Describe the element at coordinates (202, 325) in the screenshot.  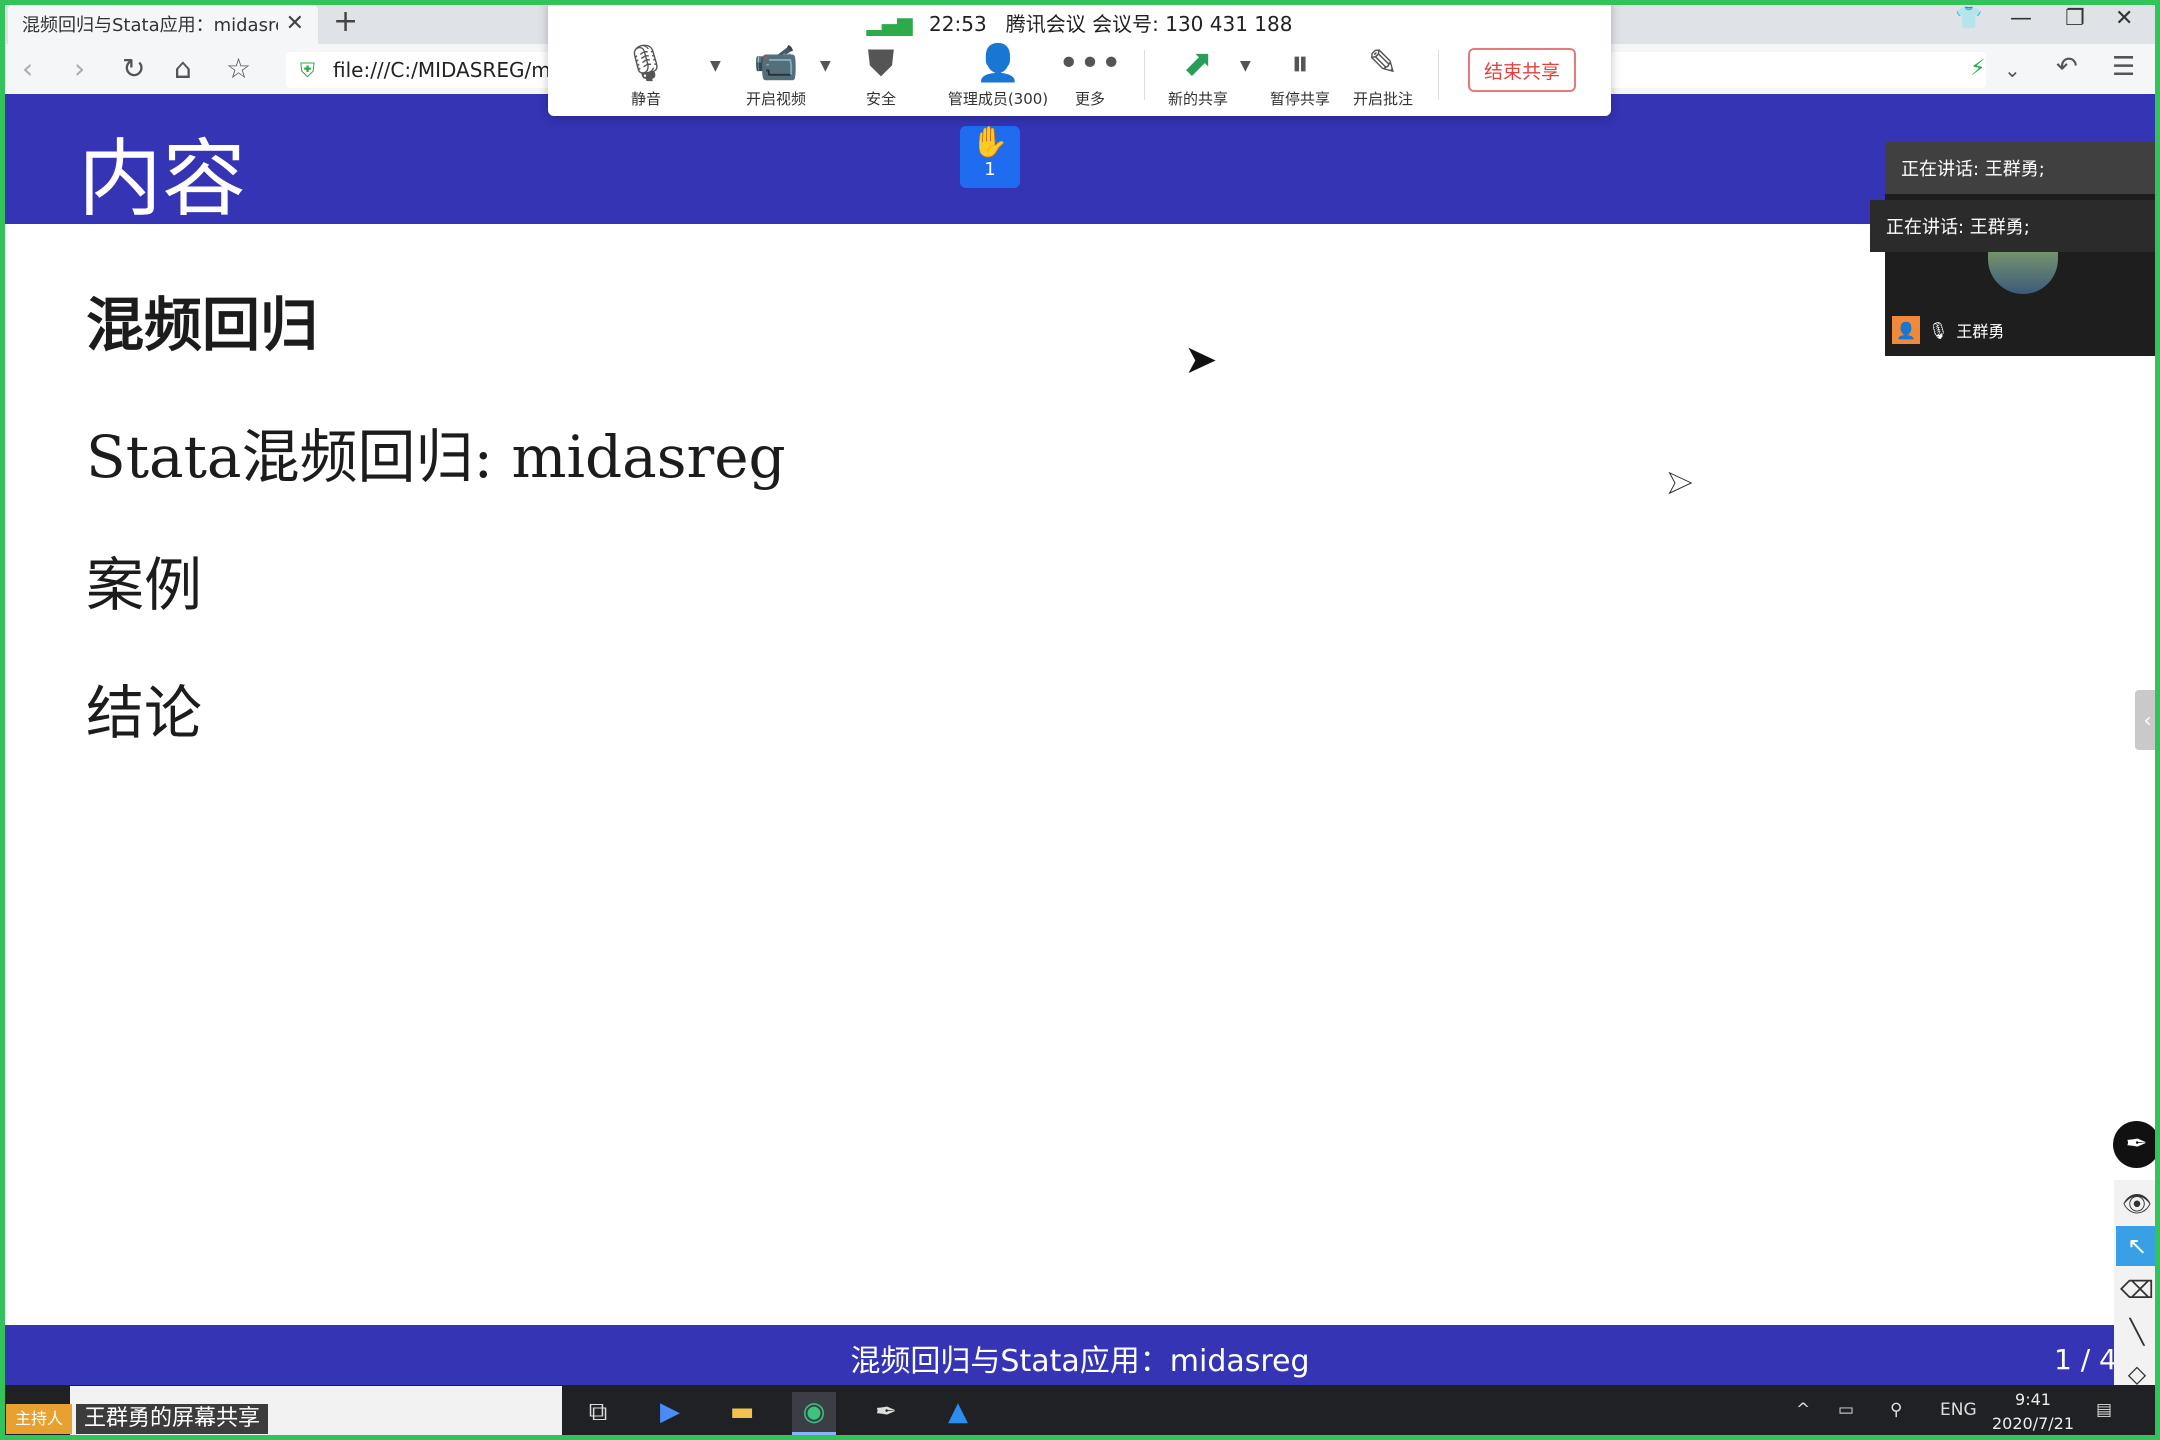
I see `slide-item-1: 混频回归` at that location.